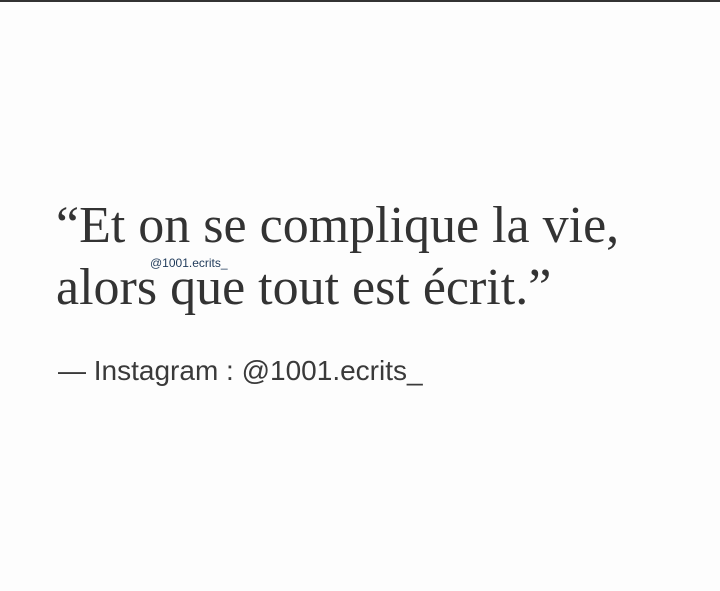  I want to click on attribution: — Instagram : @1001.ecrits_, so click(240, 370).